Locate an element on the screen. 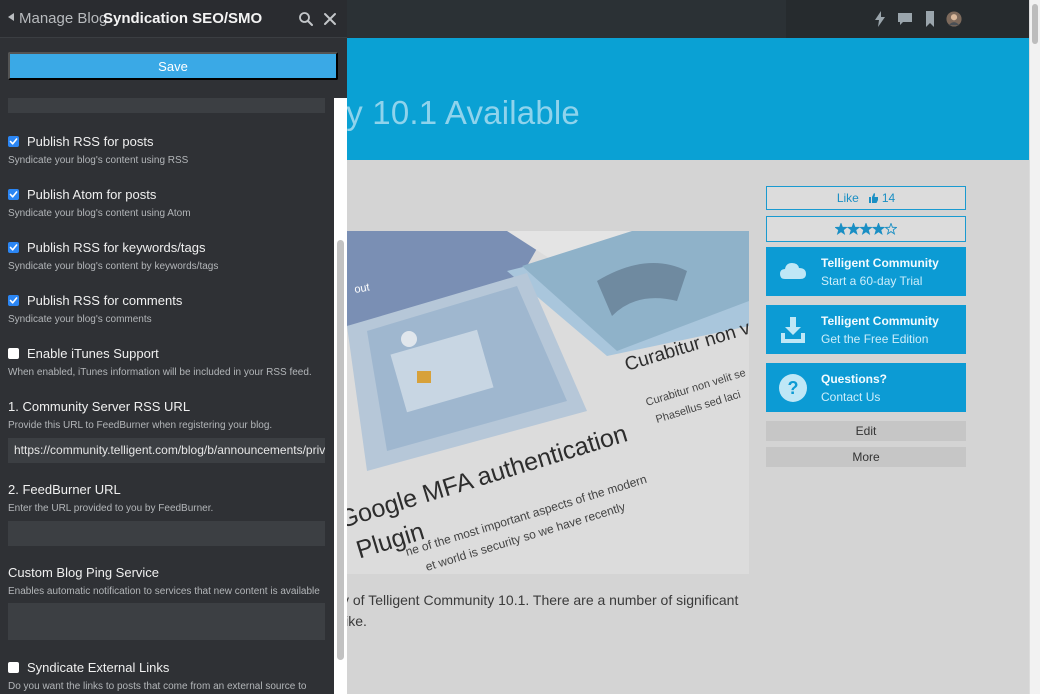 The height and width of the screenshot is (694, 1040). close-icon is located at coordinates (330, 19).